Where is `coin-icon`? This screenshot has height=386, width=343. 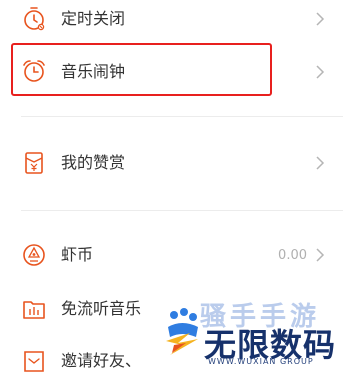 coin-icon is located at coordinates (34, 255).